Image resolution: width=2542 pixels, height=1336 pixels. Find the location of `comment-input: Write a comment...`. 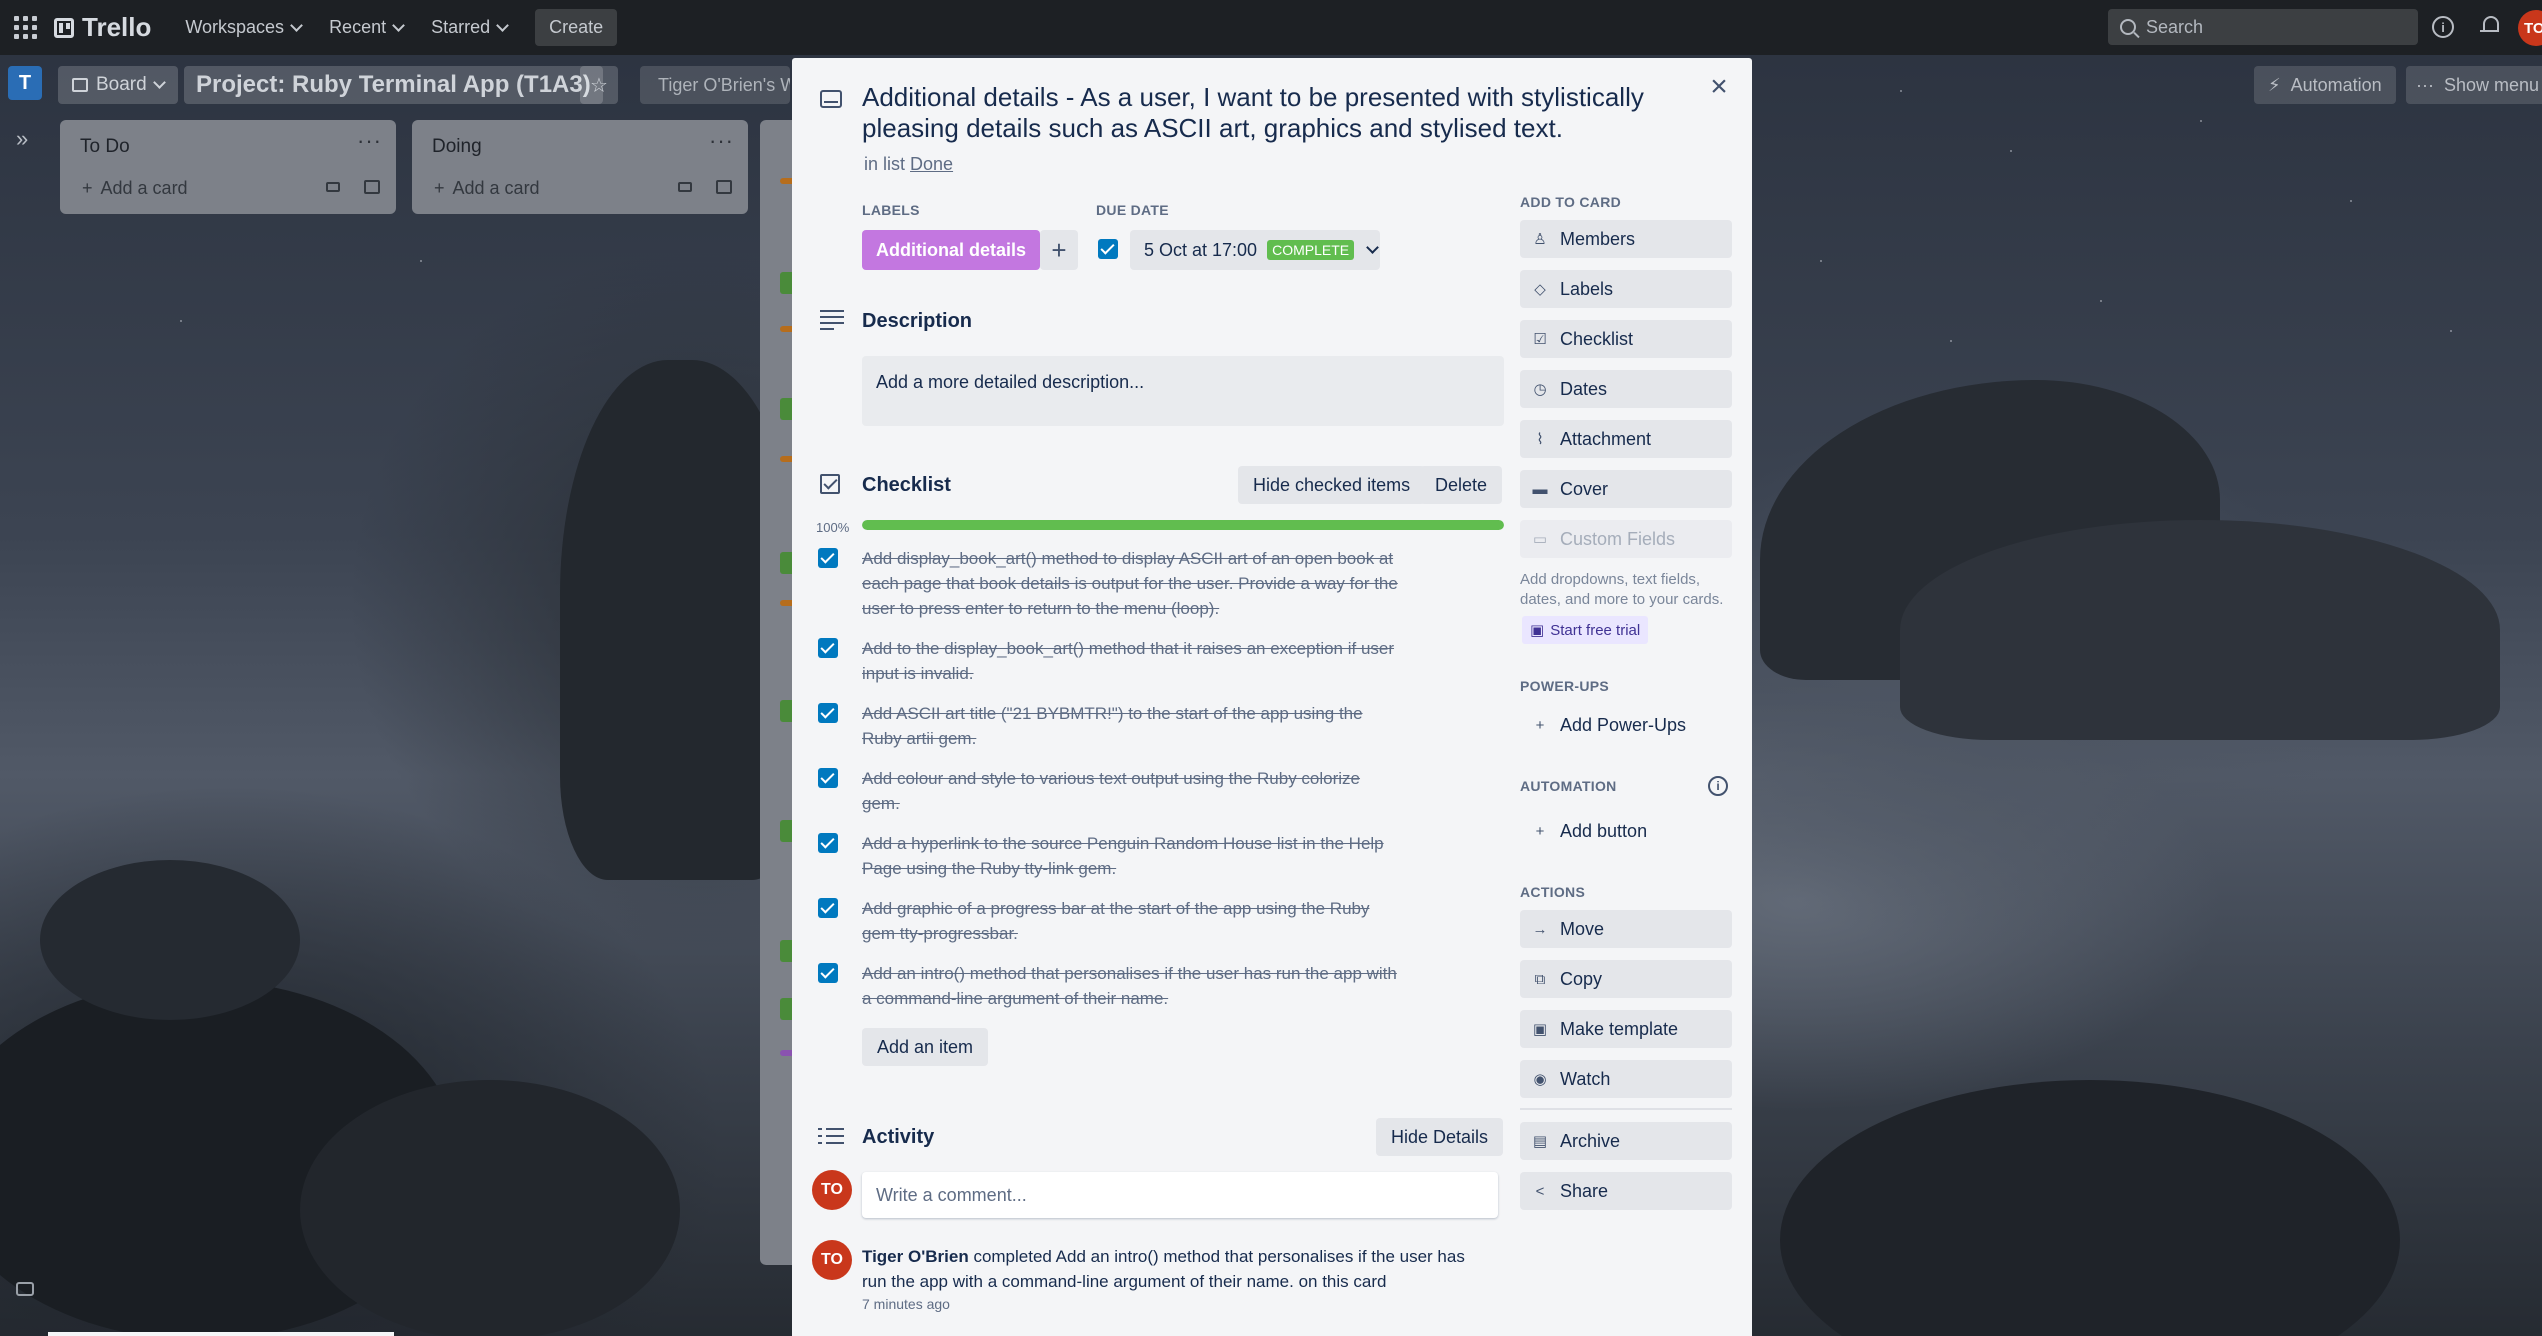

comment-input: Write a comment... is located at coordinates (1180, 1195).